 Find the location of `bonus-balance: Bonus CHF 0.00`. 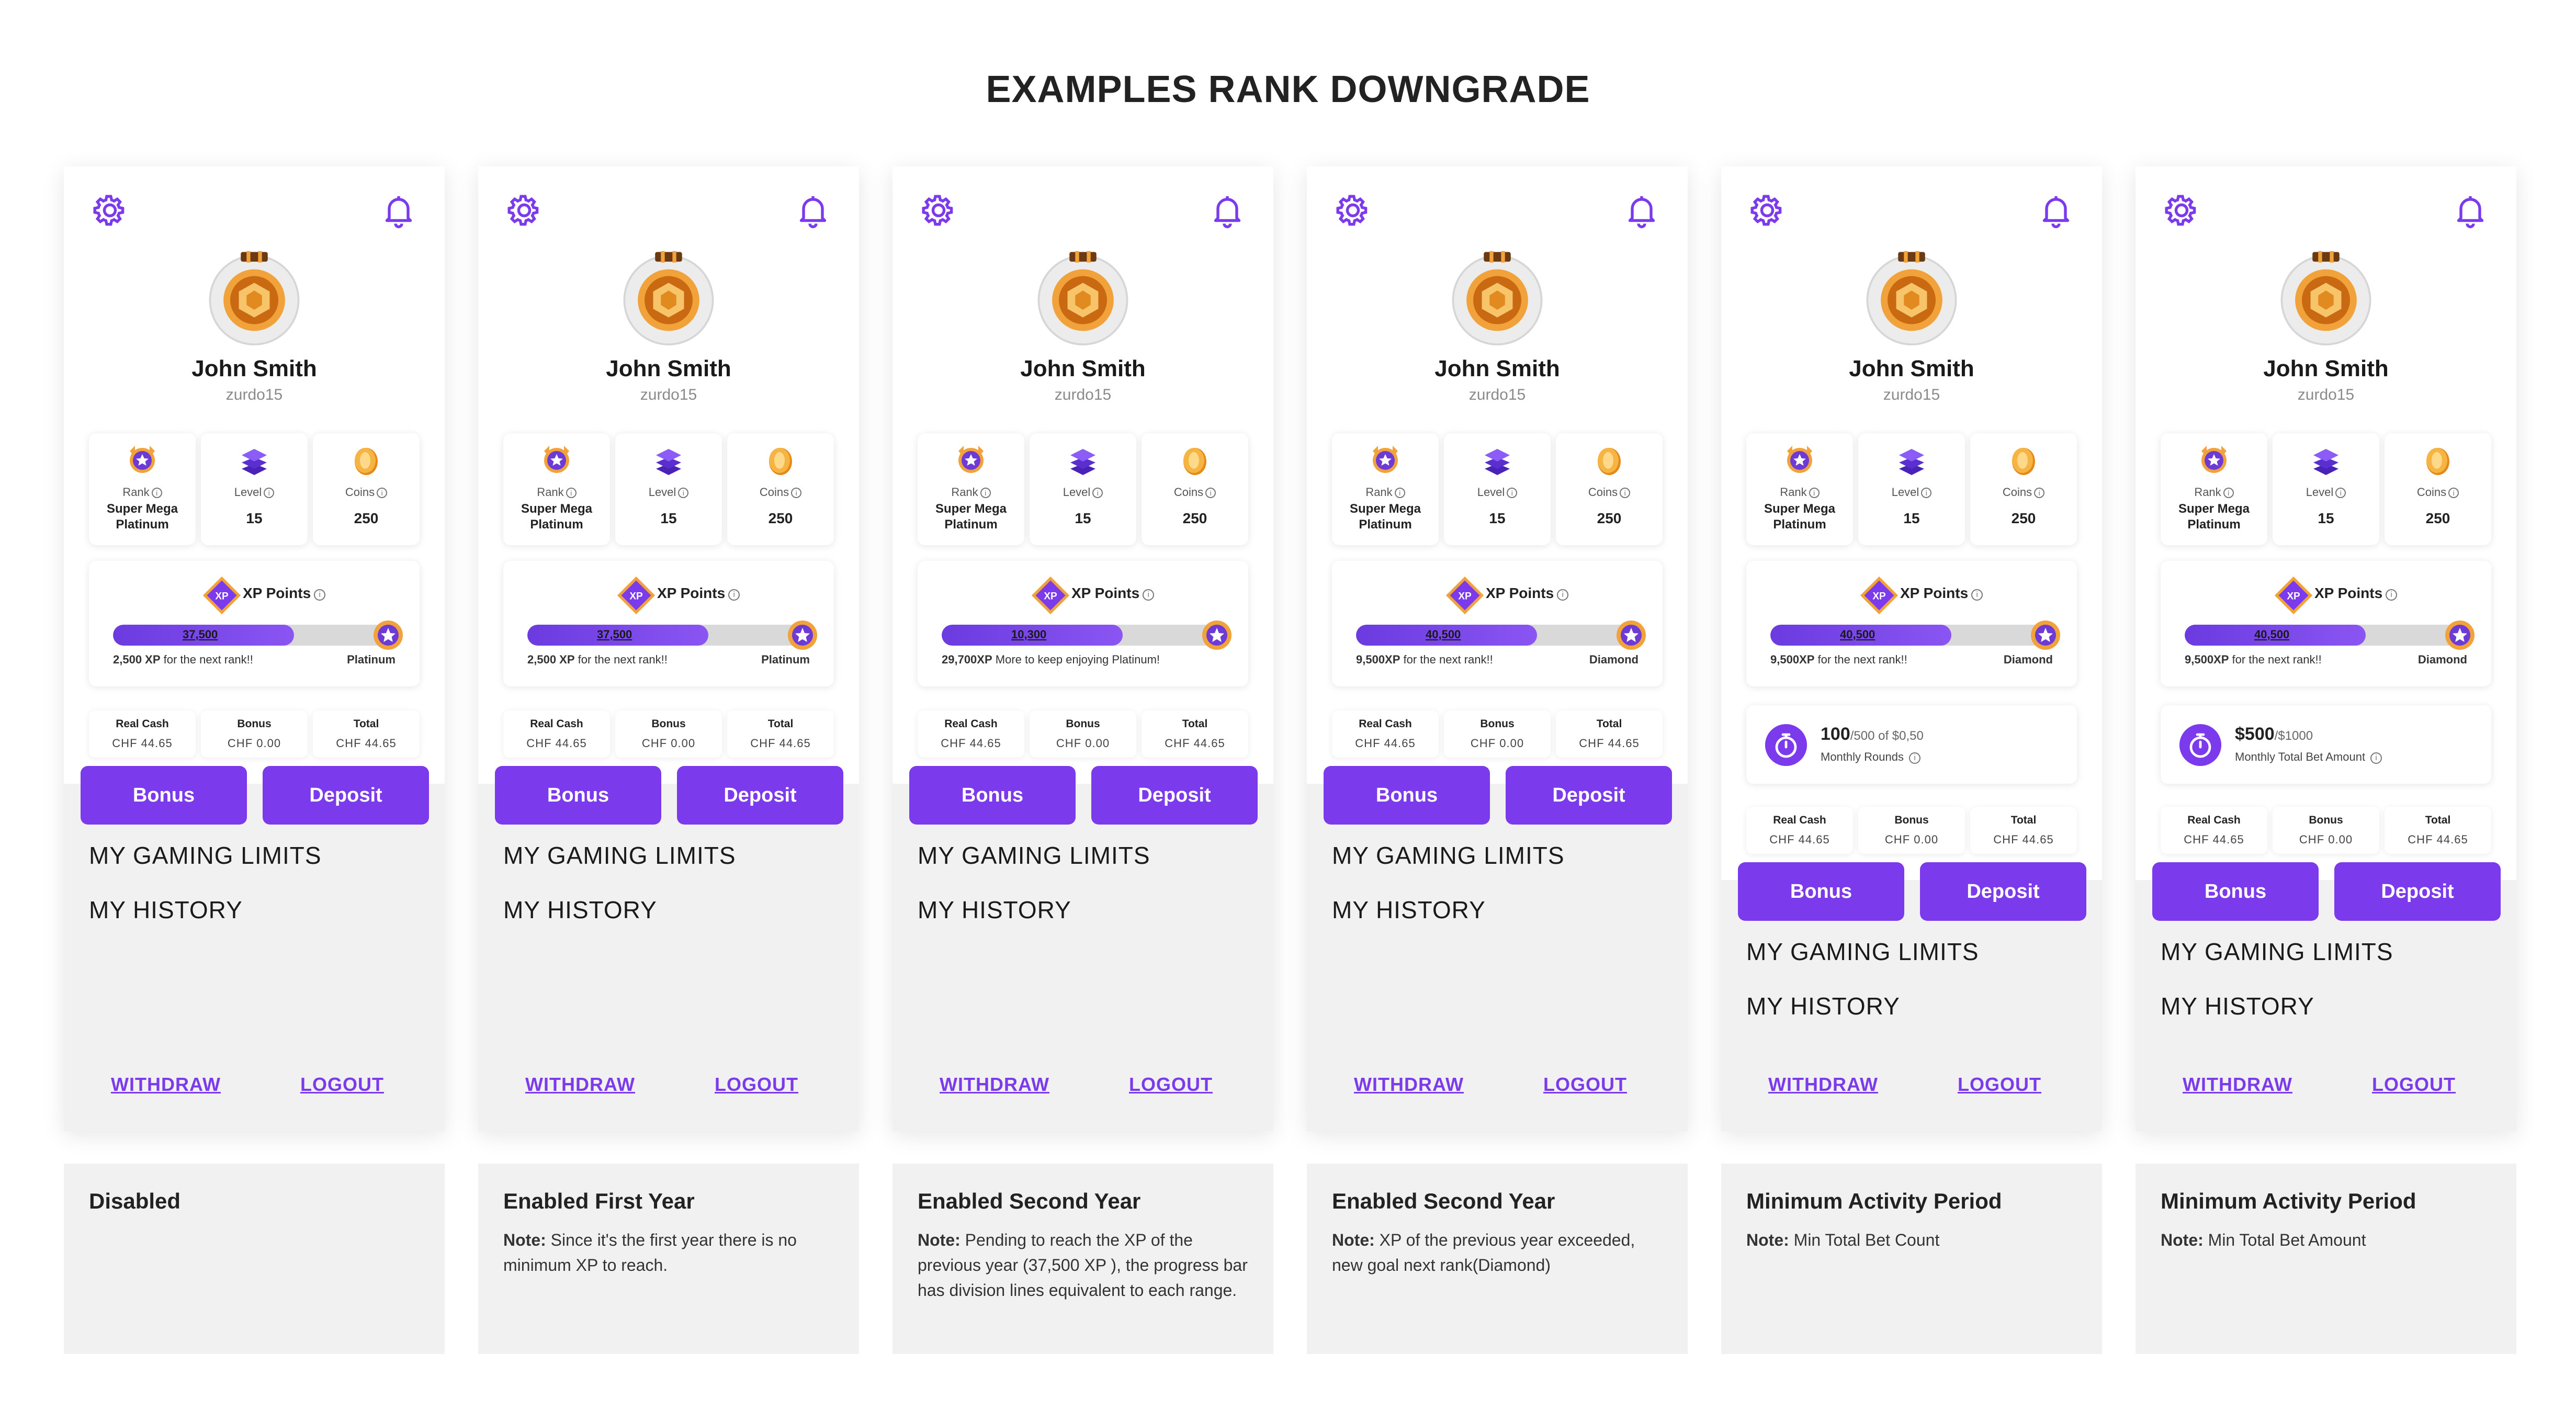

bonus-balance: Bonus CHF 0.00 is located at coordinates (2326, 831).